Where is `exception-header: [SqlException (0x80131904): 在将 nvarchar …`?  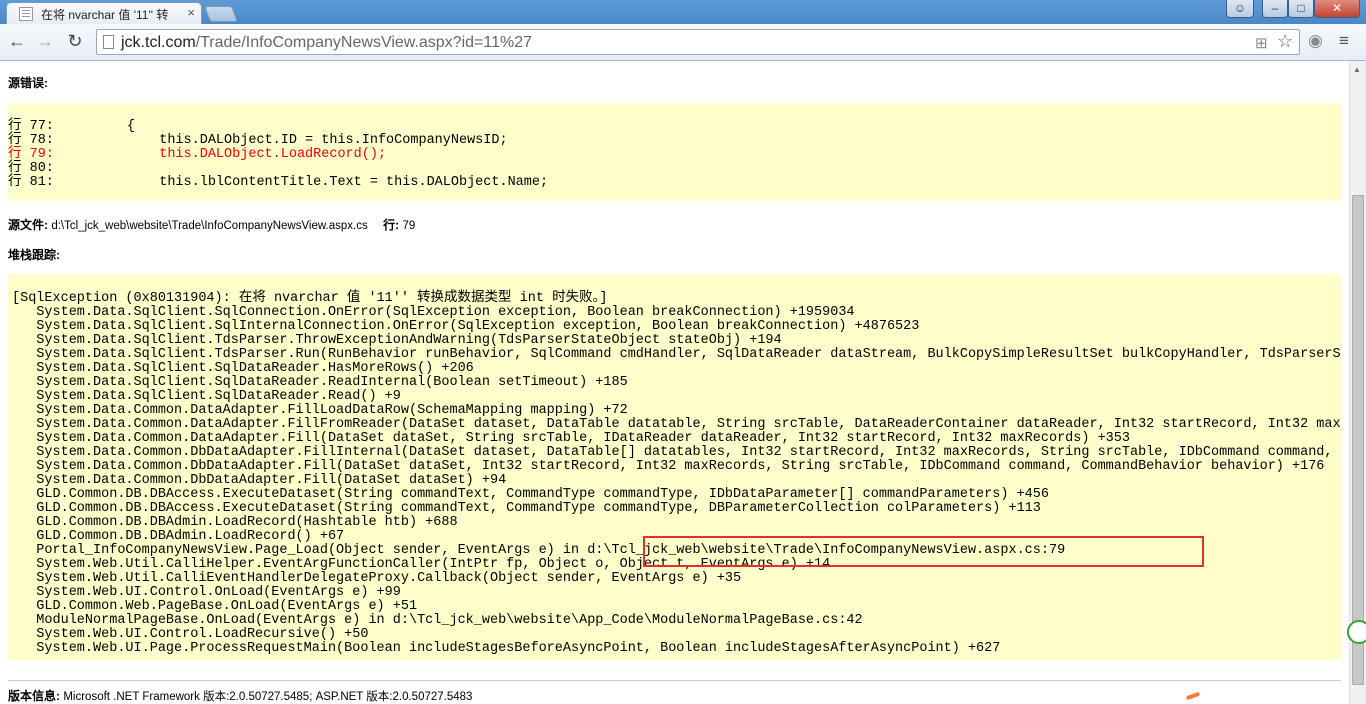
exception-header: [SqlException (0x80131904): 在将 nvarchar … is located at coordinates (310, 298).